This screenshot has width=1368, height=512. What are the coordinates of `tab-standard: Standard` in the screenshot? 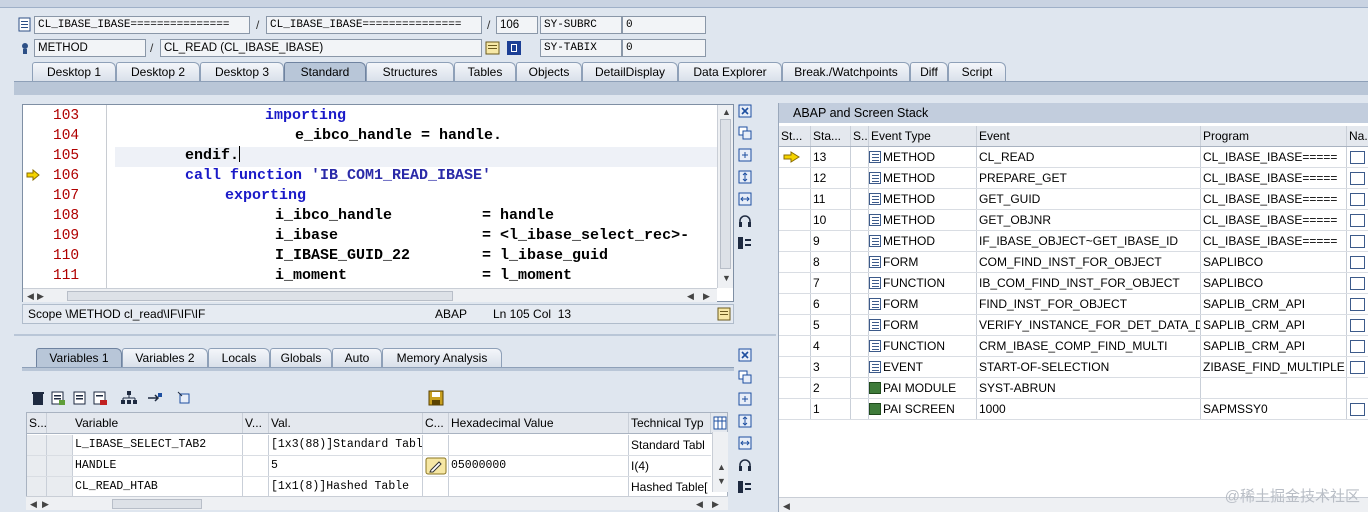 It's located at (325, 71).